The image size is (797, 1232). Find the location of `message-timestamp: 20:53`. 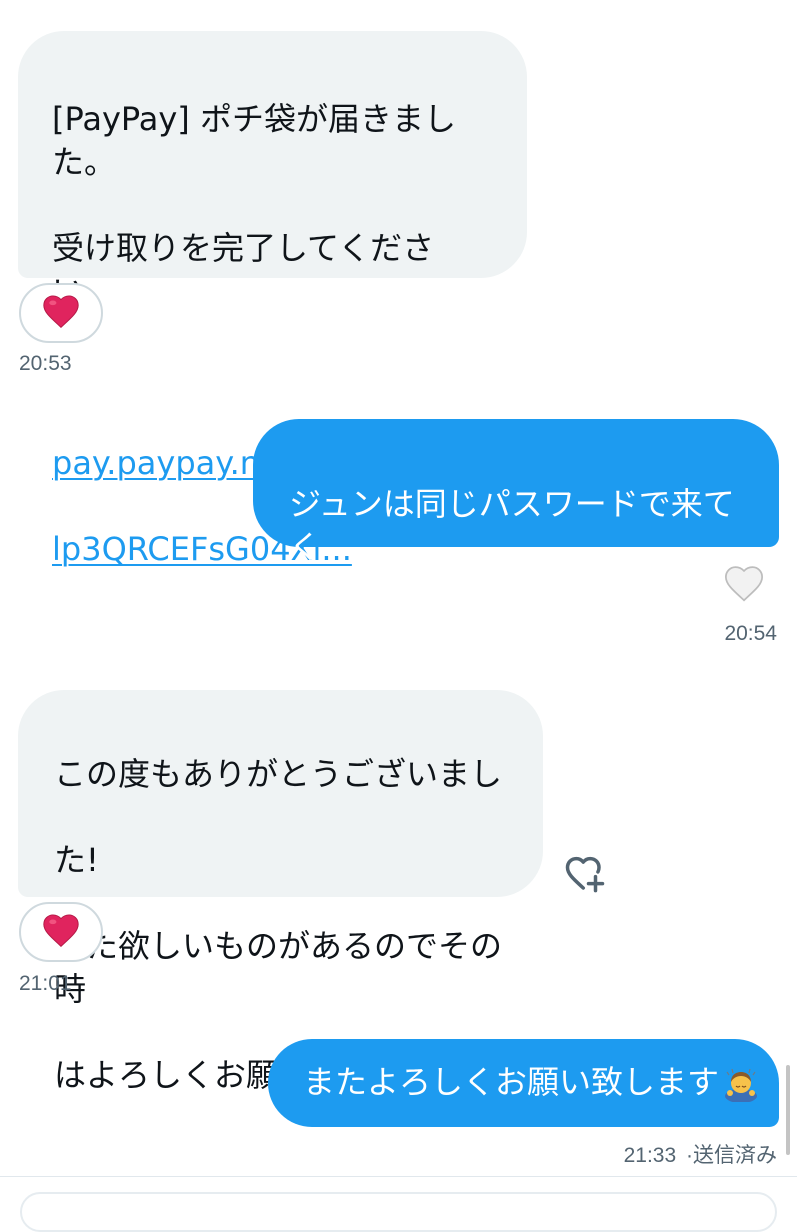

message-timestamp: 20:53 is located at coordinates (45, 363).